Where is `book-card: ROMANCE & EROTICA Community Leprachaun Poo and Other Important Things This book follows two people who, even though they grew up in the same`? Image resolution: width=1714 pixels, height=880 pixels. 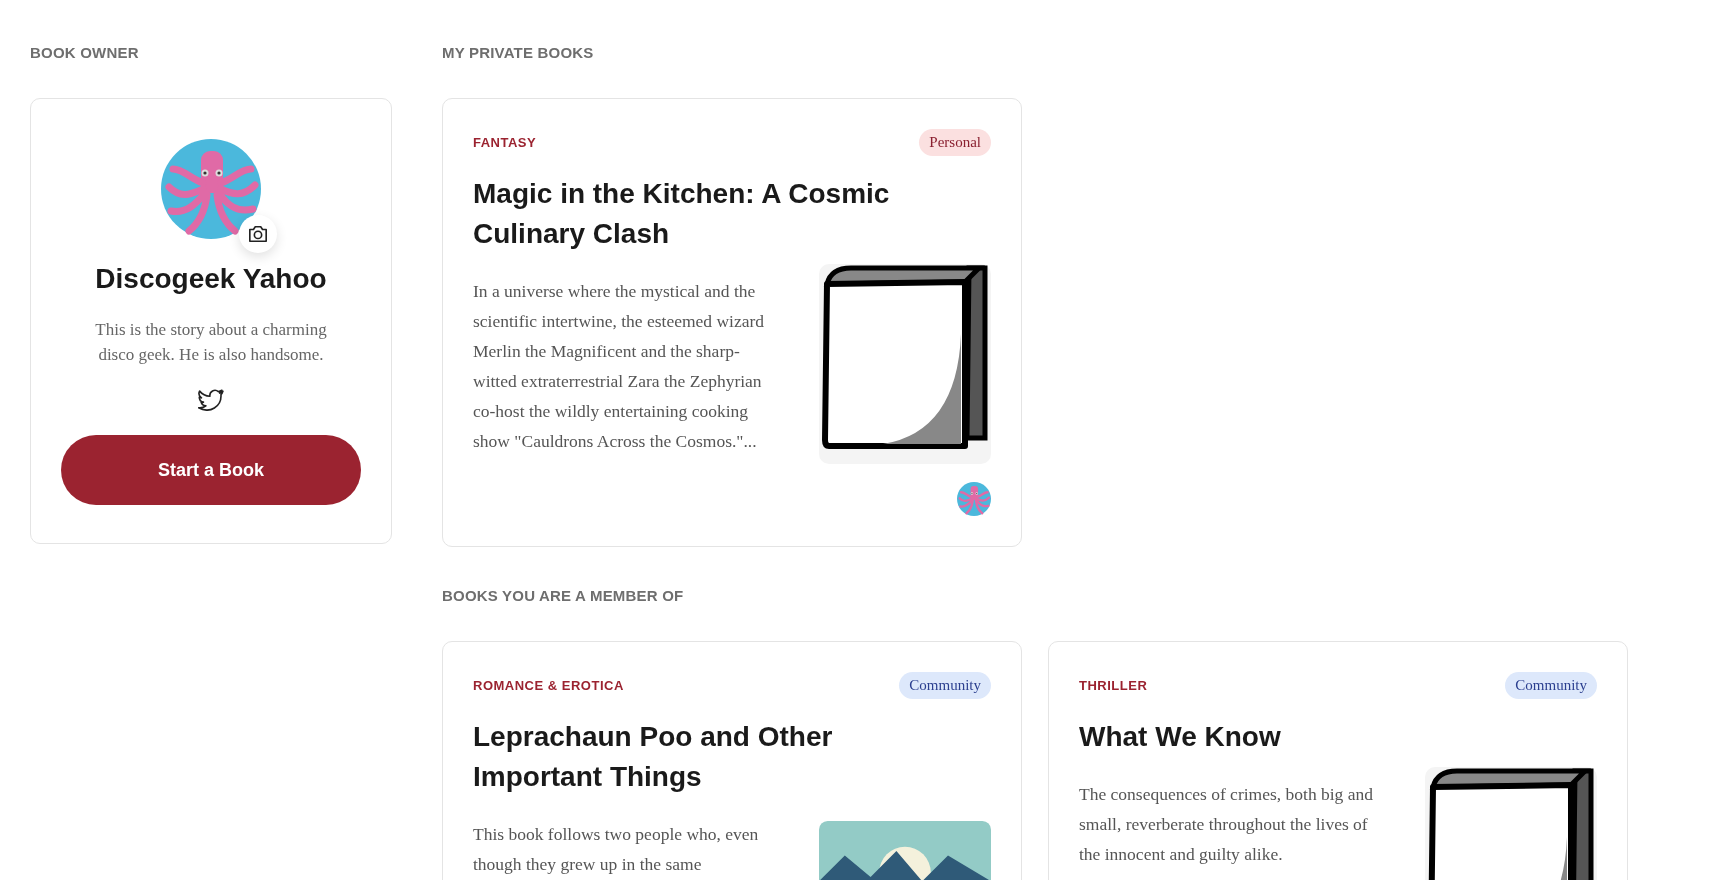 book-card: ROMANCE & EROTICA Community Leprachaun Poo and Other Important Things This book follows two people who, even though they grew up in the same is located at coordinates (732, 760).